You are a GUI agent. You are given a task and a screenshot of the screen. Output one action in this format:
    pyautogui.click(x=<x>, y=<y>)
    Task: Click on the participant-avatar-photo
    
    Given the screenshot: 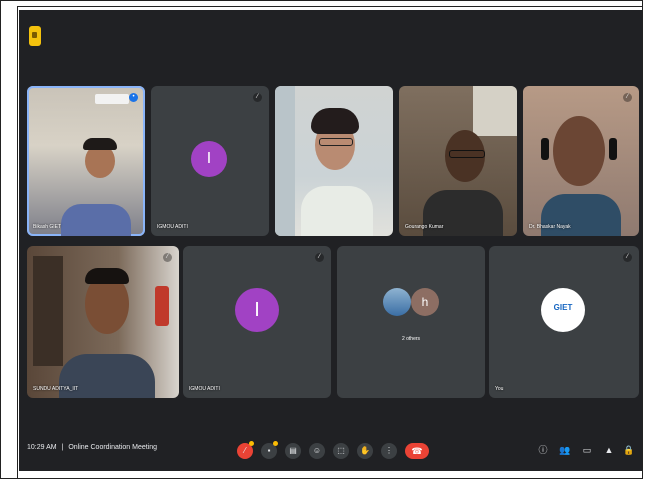 What is the action you would take?
    pyautogui.click(x=397, y=302)
    